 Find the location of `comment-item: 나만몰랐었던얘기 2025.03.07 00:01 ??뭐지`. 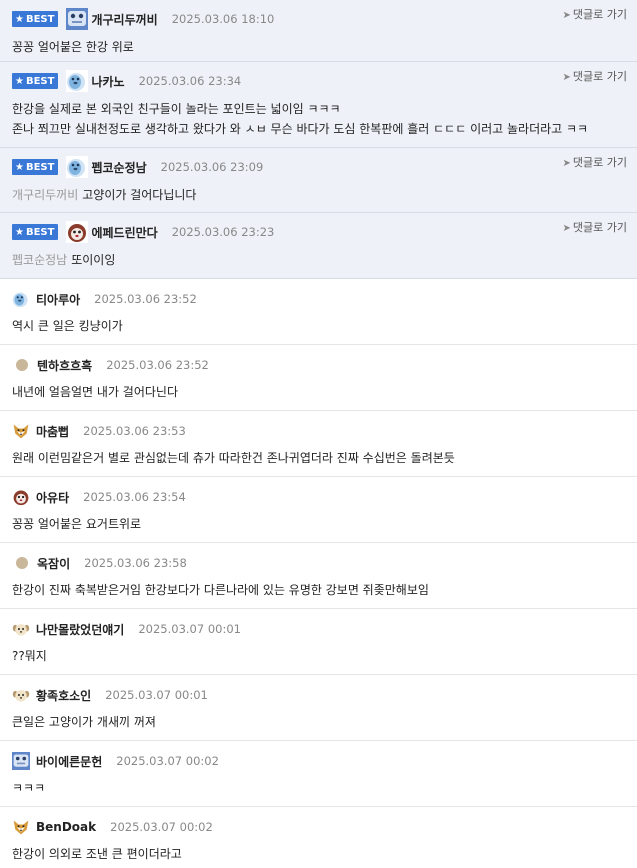

comment-item: 나만몰랐었던얘기 2025.03.07 00:01 ??뭐지 is located at coordinates (318, 642).